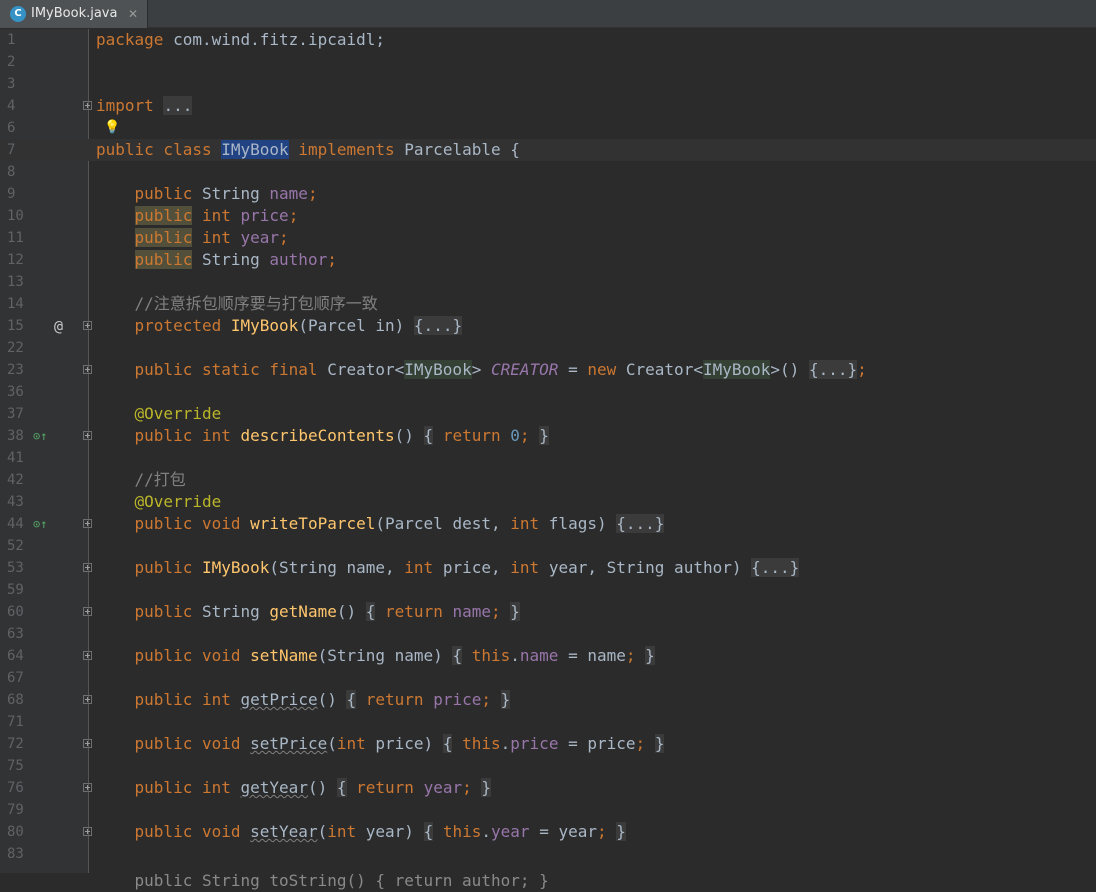 The image size is (1096, 892). Describe the element at coordinates (15, 238) in the screenshot. I see `line-number: 11` at that location.